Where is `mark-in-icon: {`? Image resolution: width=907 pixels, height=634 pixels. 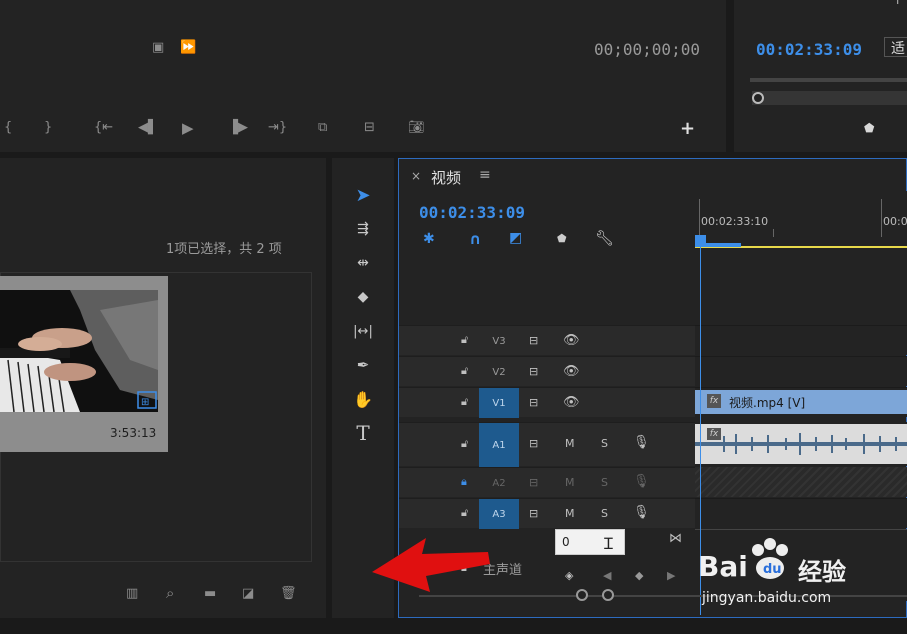 mark-in-icon: { is located at coordinates (8, 127).